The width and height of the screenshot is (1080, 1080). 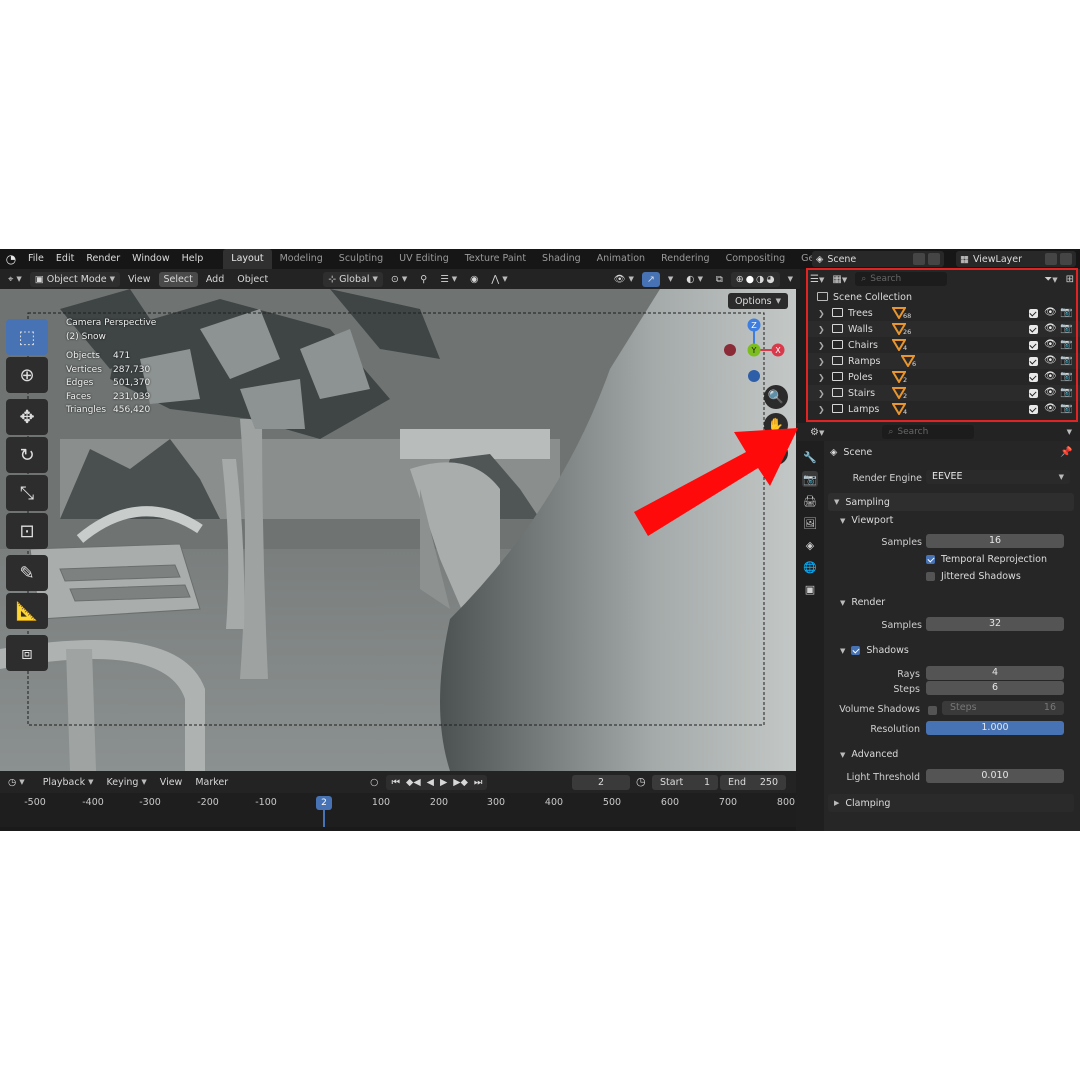 I want to click on menu-view: View, so click(x=139, y=279).